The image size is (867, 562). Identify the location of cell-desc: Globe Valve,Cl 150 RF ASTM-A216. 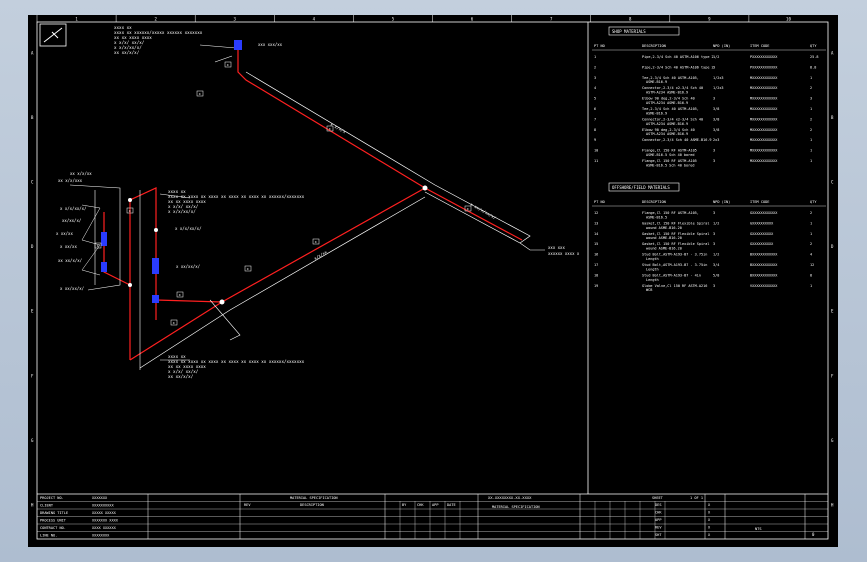
(674, 286).